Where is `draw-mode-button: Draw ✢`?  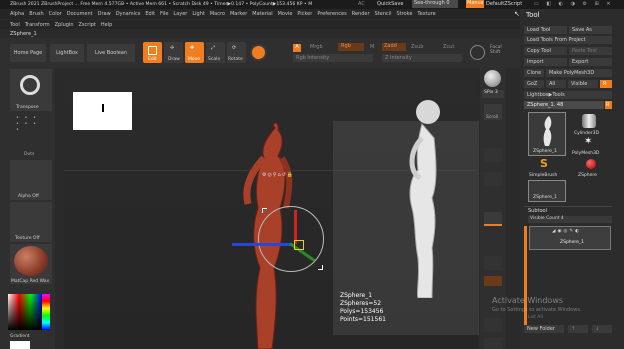 draw-mode-button: Draw ✢ is located at coordinates (173, 52).